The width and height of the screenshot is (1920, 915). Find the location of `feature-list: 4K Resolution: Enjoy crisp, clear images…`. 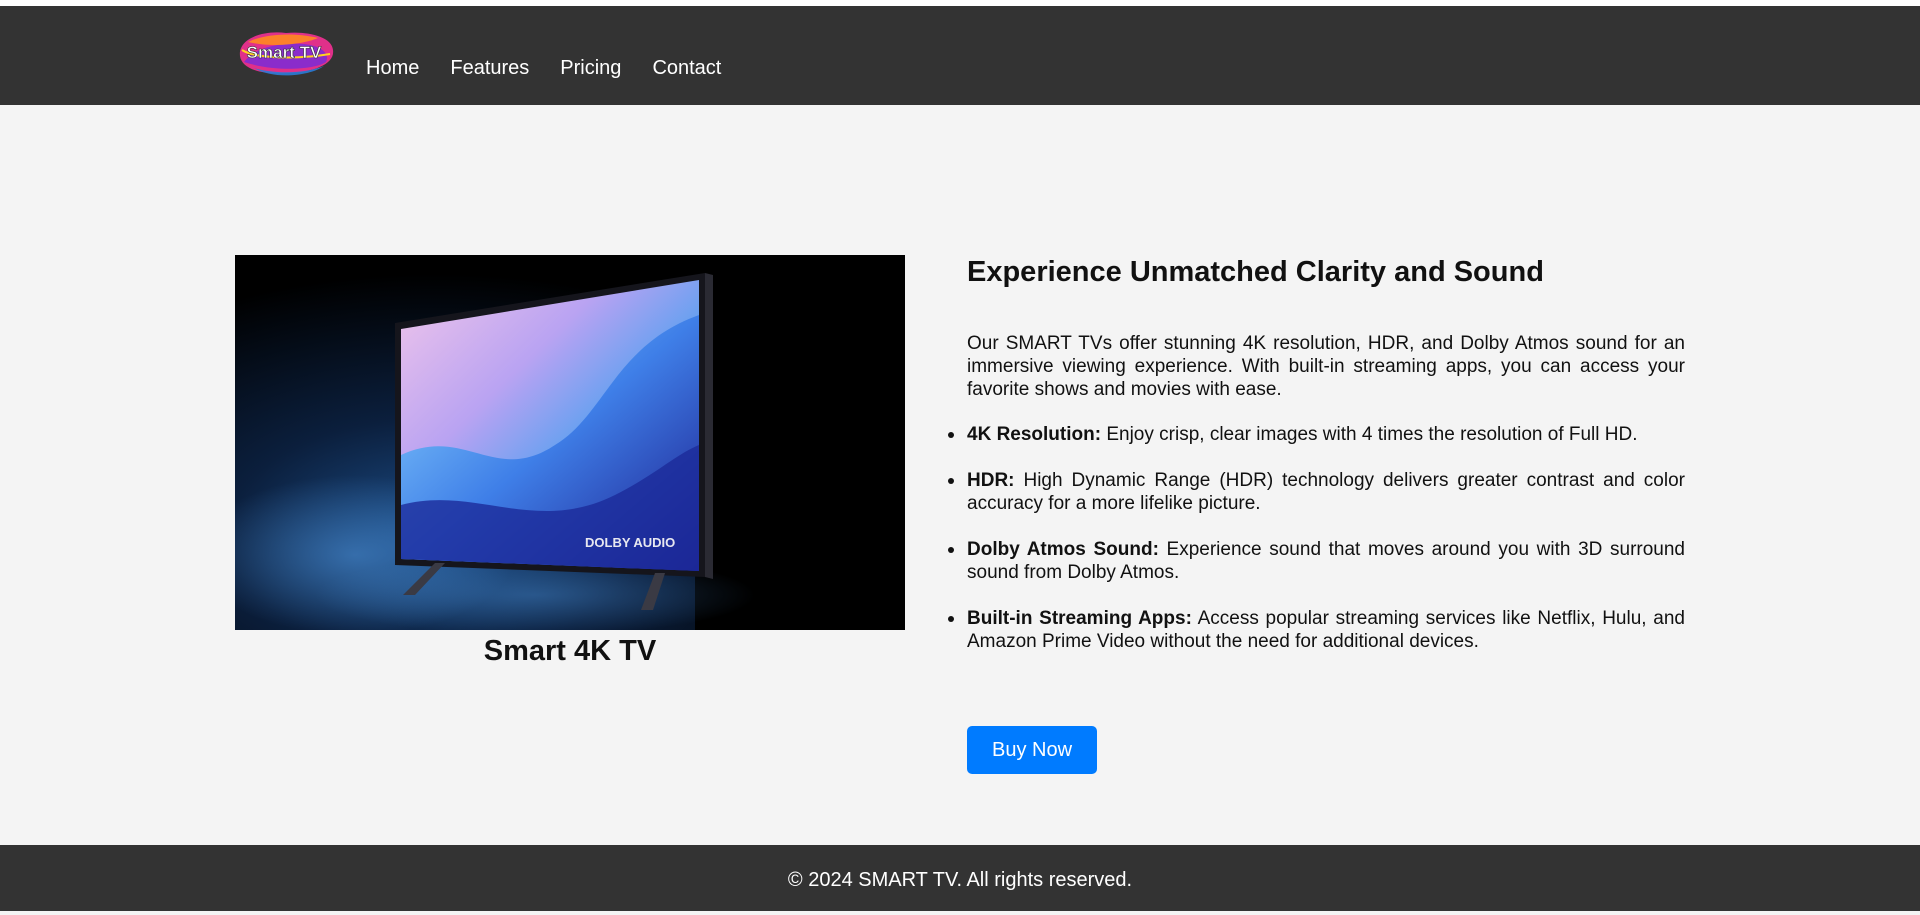

feature-list: 4K Resolution: Enjoy crisp, clear images… is located at coordinates (1316, 538).